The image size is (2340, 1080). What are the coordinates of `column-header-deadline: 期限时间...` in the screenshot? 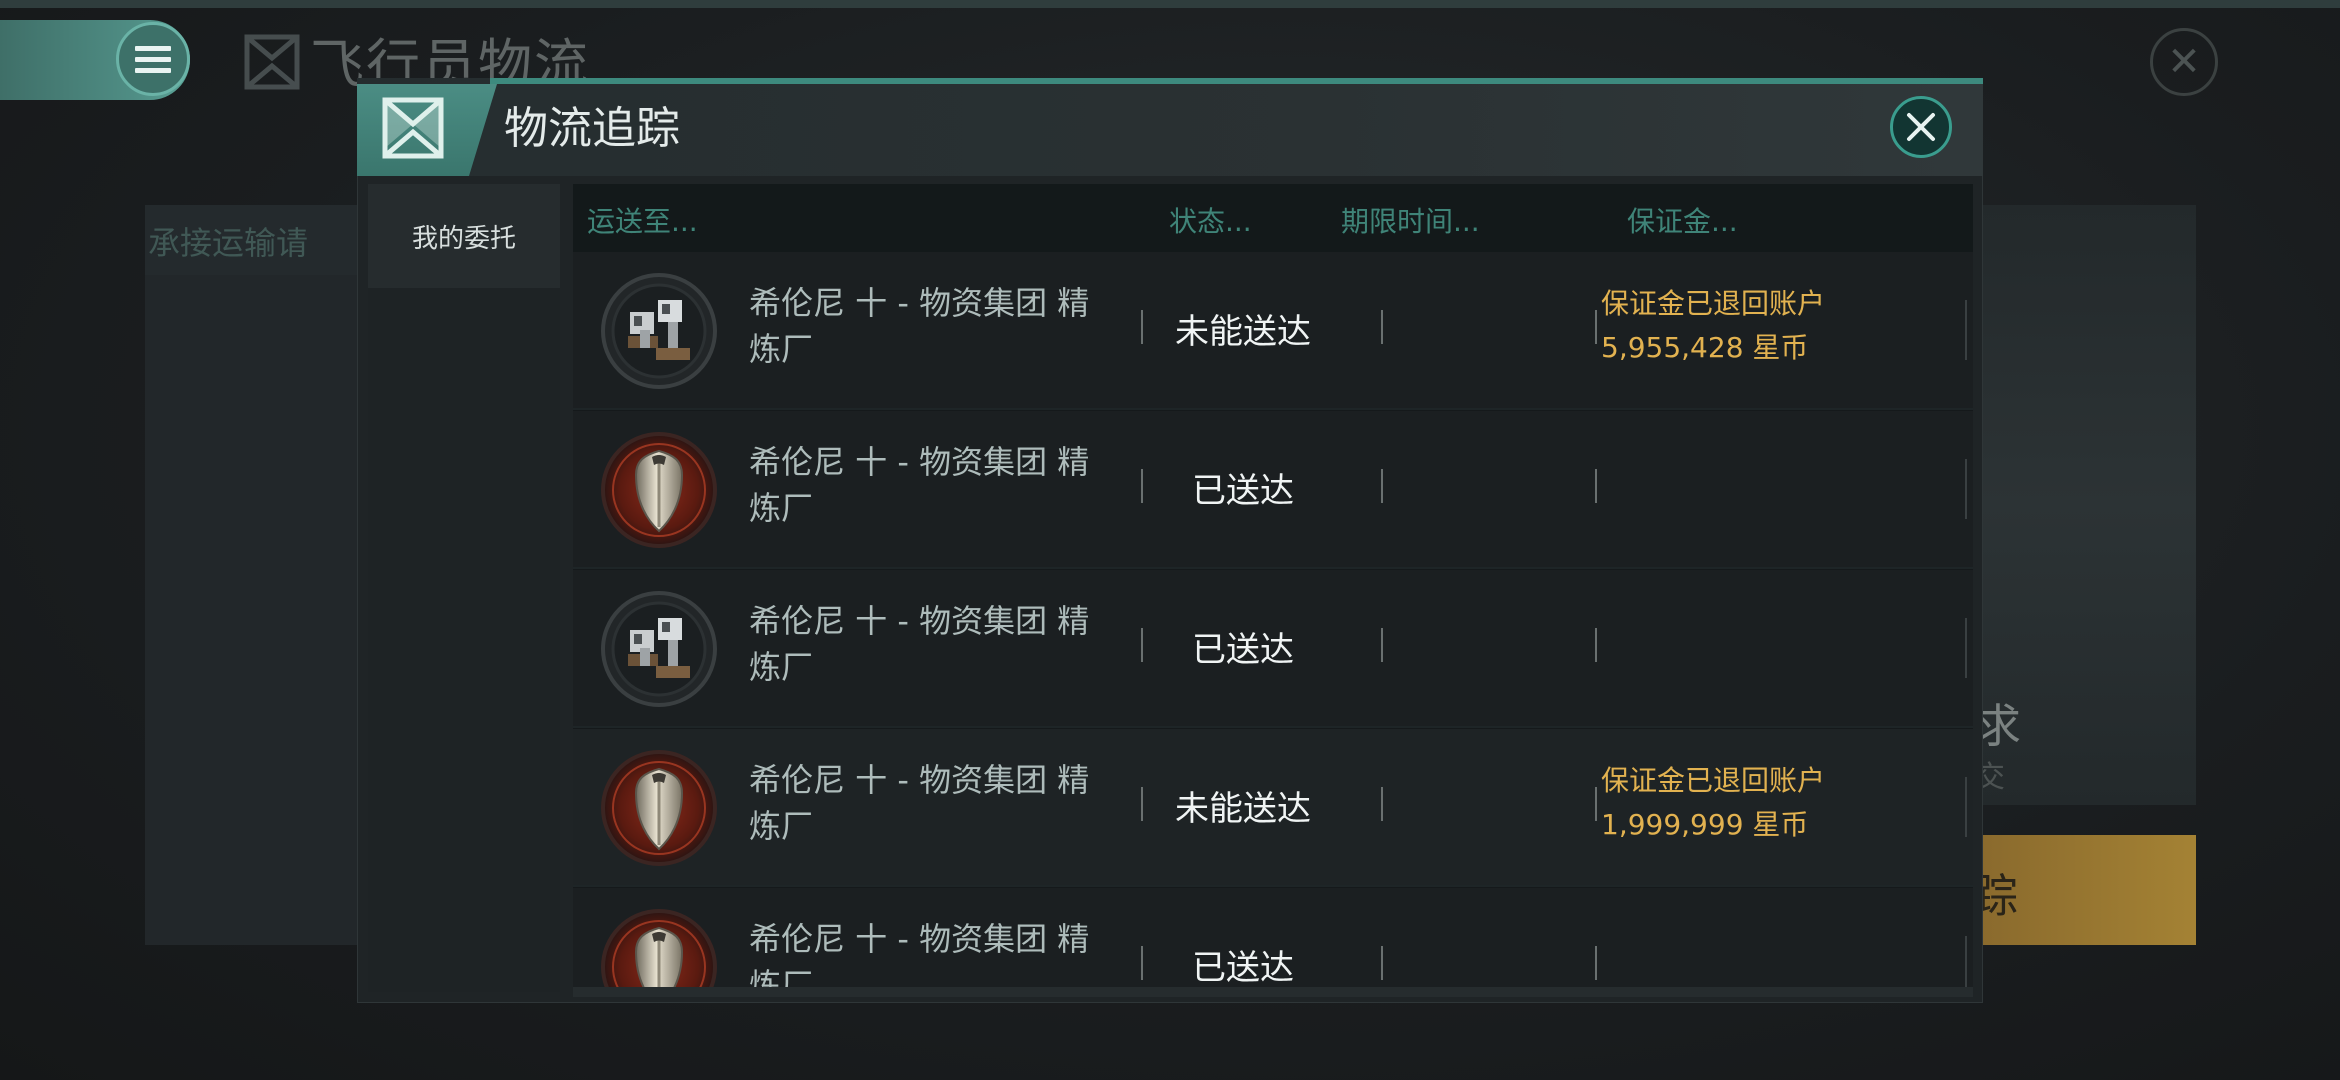 It's located at (1410, 220).